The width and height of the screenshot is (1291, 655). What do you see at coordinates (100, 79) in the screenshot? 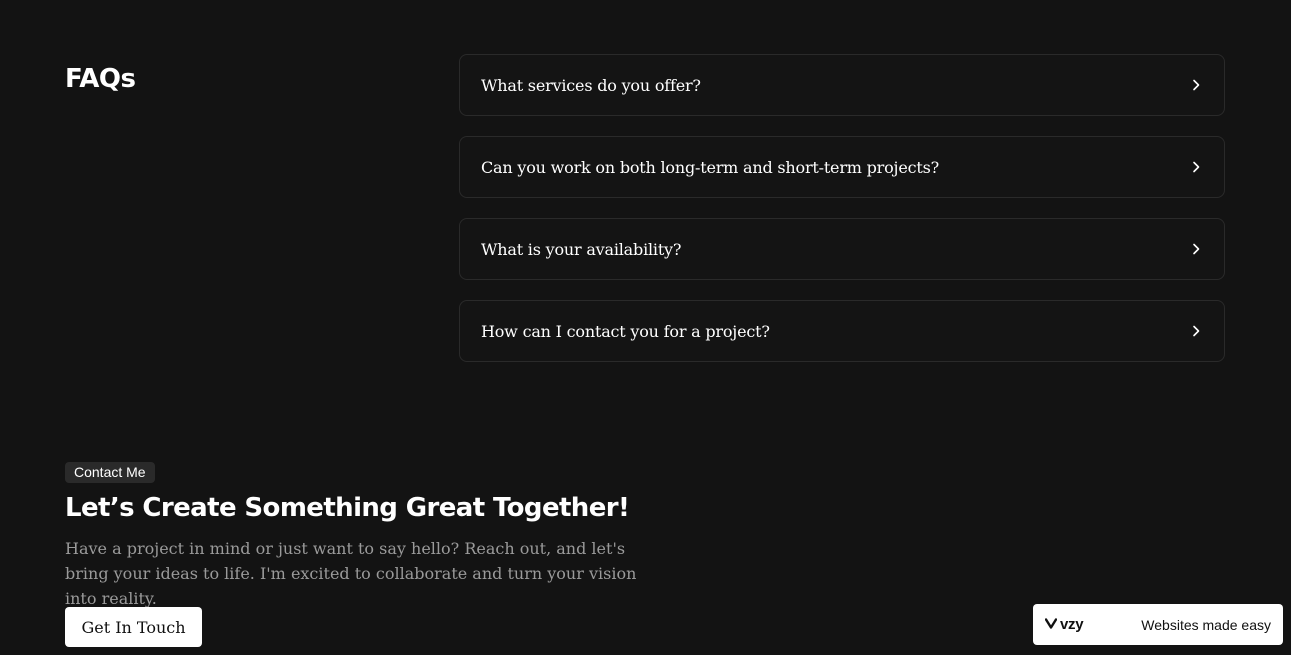
I see `faq-title: FAQs` at bounding box center [100, 79].